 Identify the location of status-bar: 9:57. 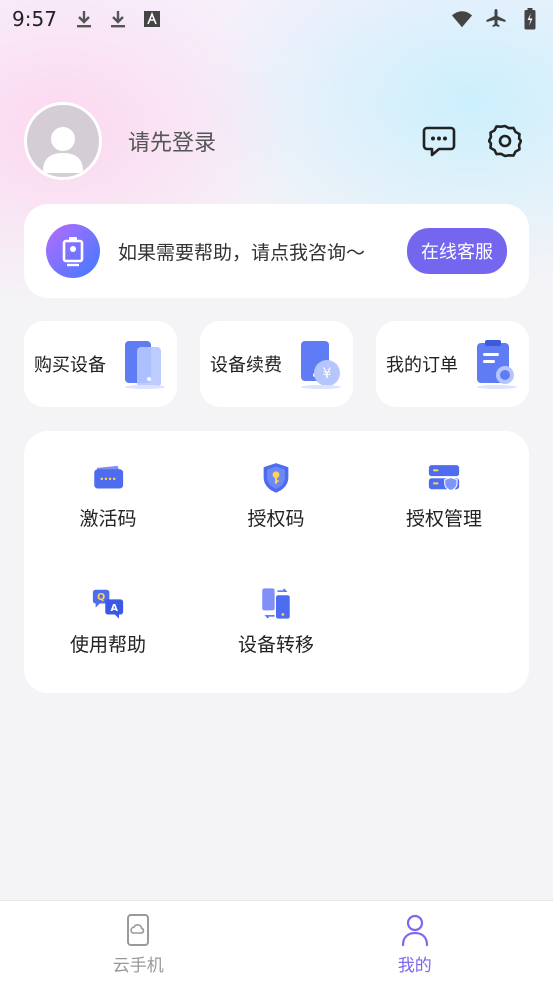
(276, 19).